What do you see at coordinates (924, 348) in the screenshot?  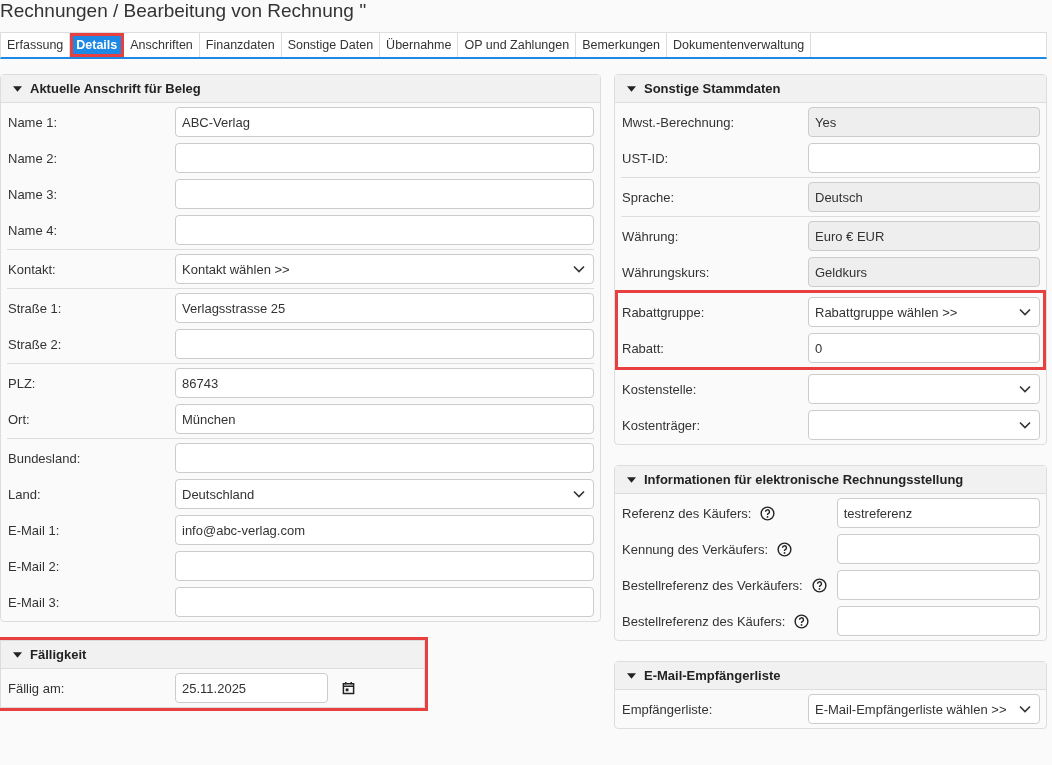 I see `input-field: 0` at bounding box center [924, 348].